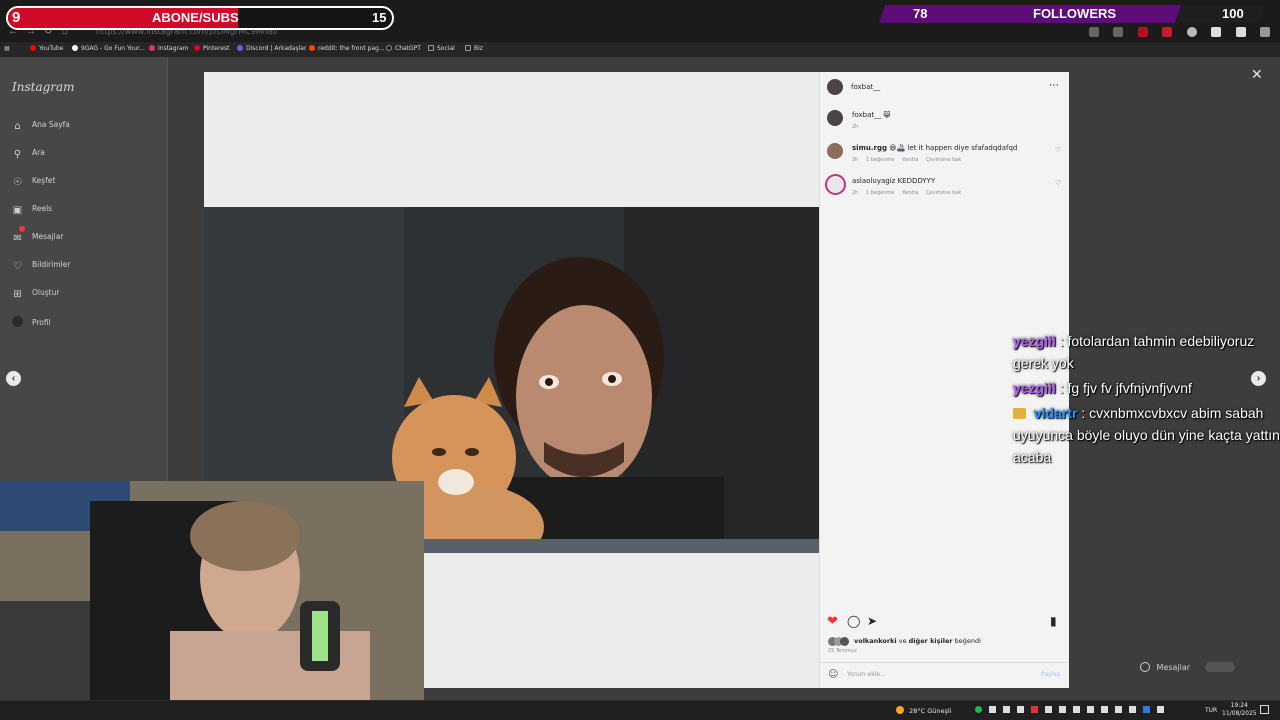  Describe the element at coordinates (33, 48) in the screenshot. I see `youtube-icon` at that location.